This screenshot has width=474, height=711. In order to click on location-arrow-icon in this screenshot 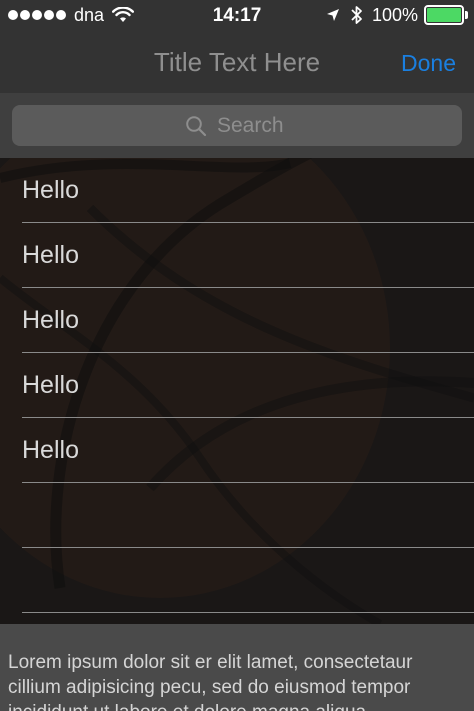, I will do `click(332, 15)`.